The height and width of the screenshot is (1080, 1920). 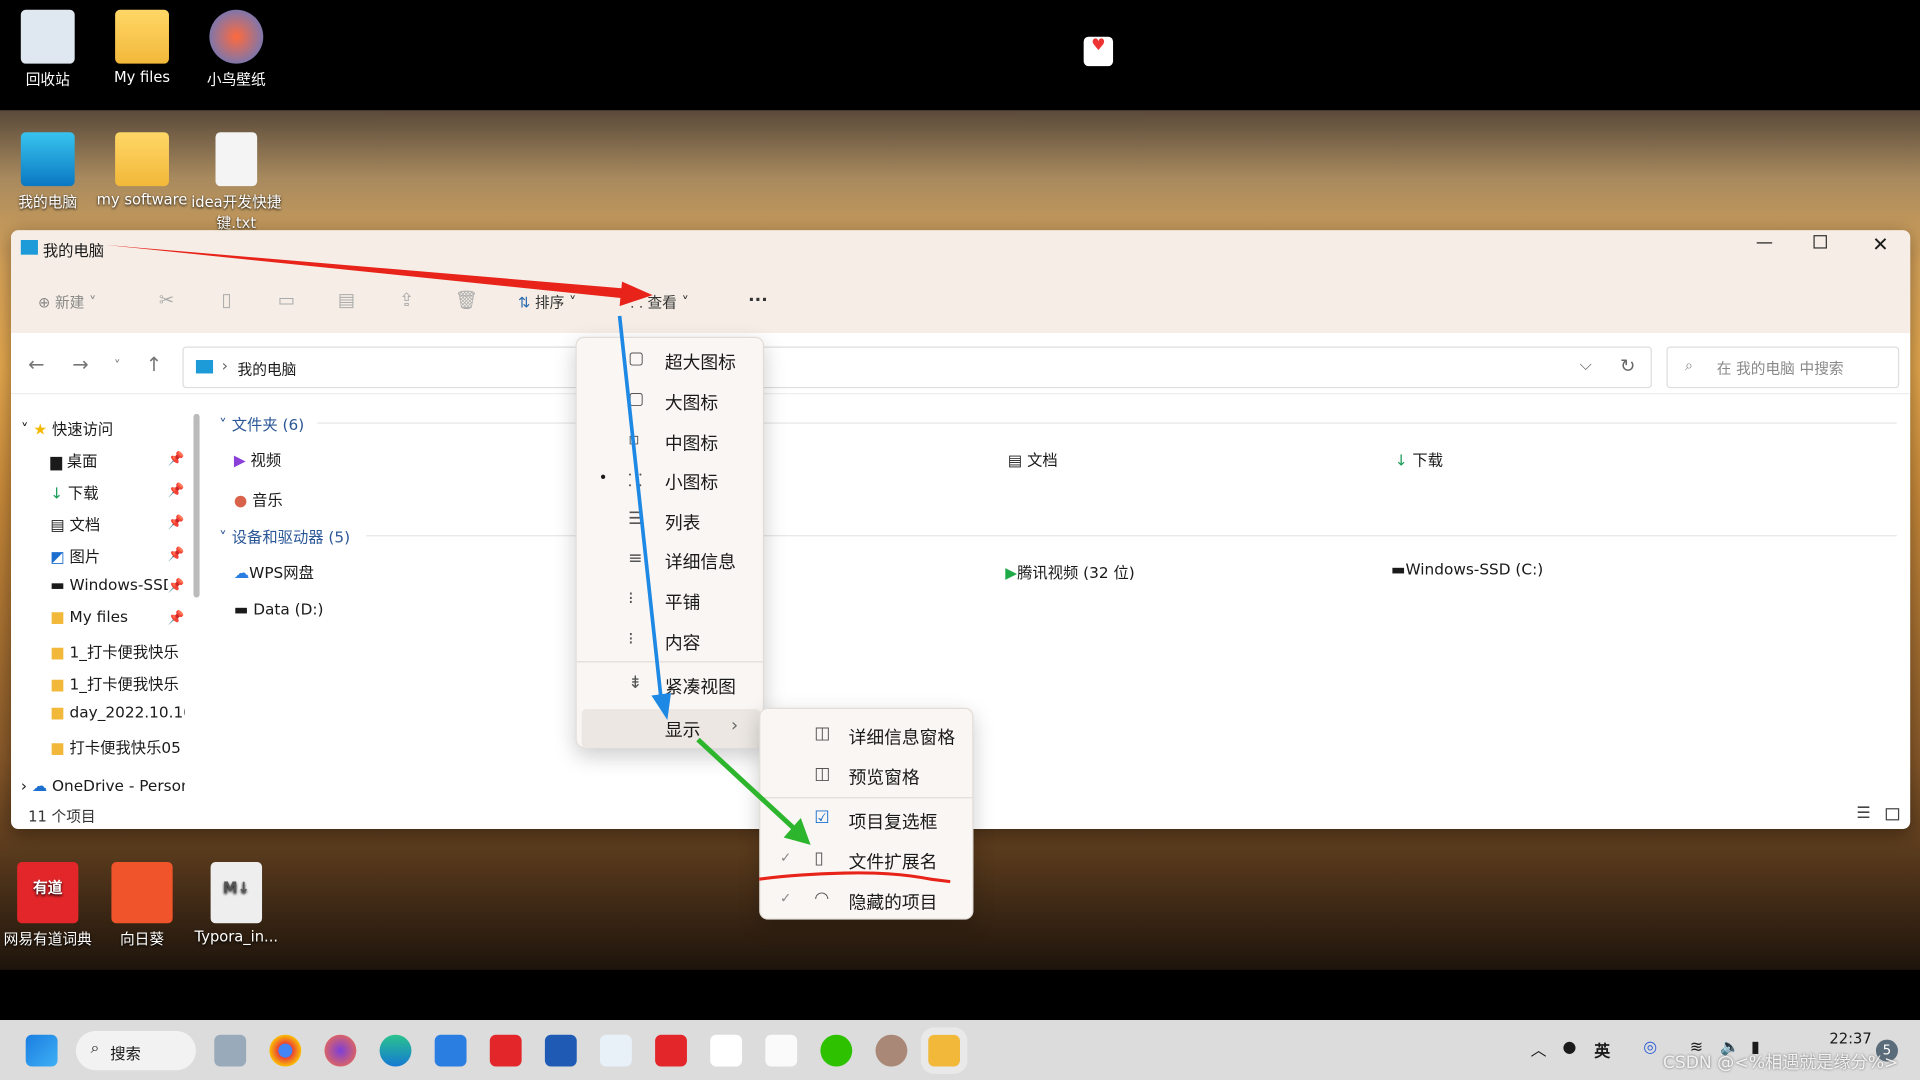 I want to click on taskbar-app-notepad, so click(x=450, y=1050).